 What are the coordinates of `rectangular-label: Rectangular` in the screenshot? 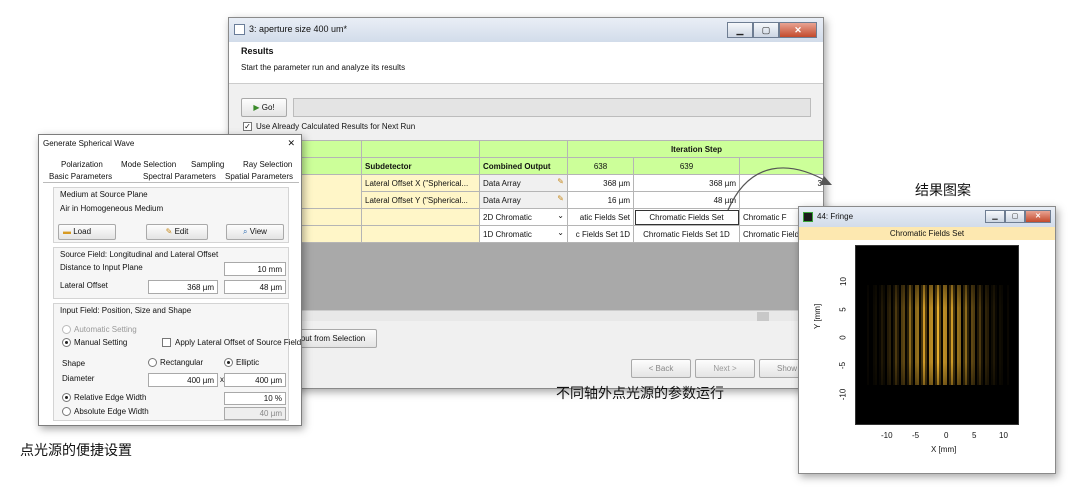 It's located at (182, 362).